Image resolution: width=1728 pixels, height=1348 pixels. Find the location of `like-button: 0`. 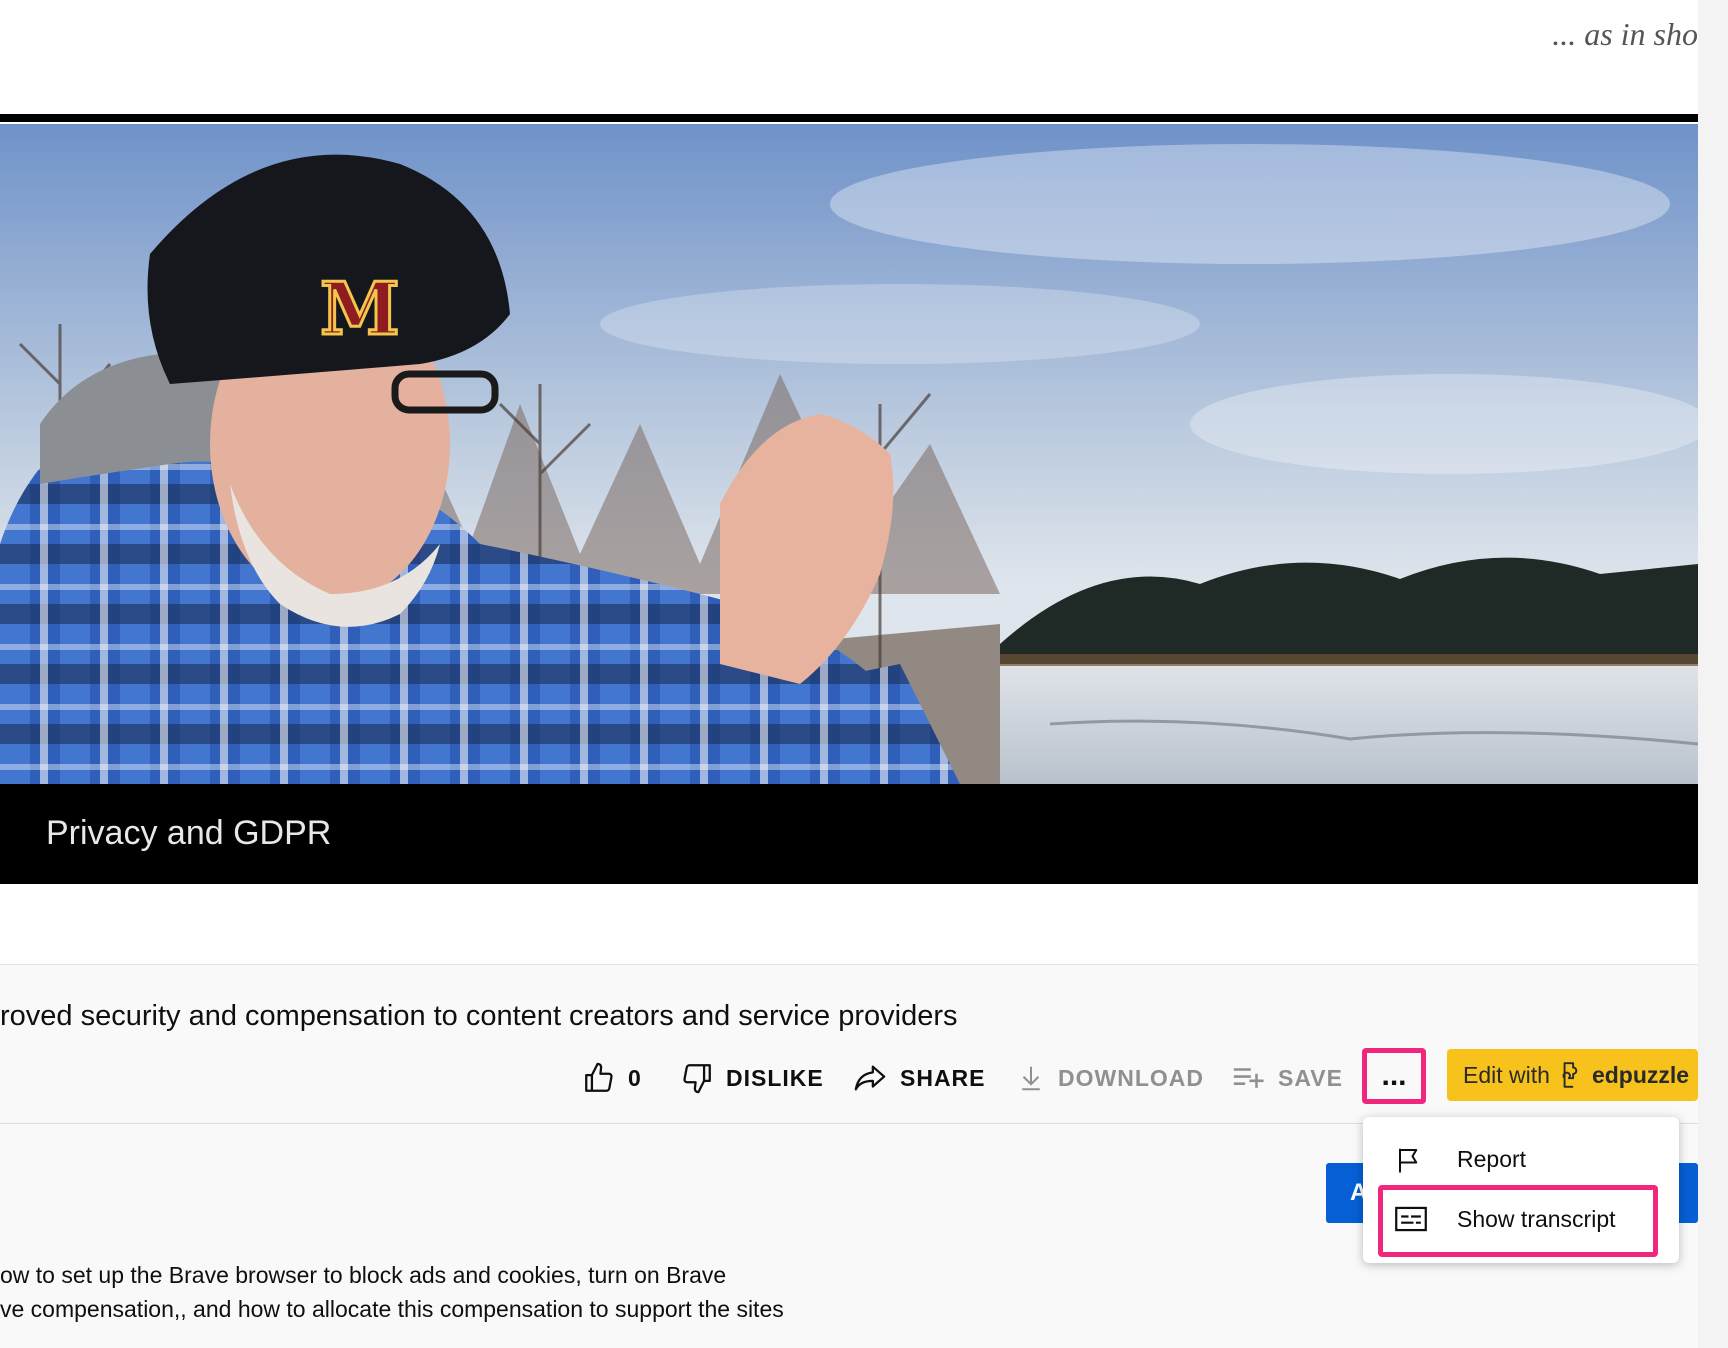

like-button: 0 is located at coordinates (612, 1078).